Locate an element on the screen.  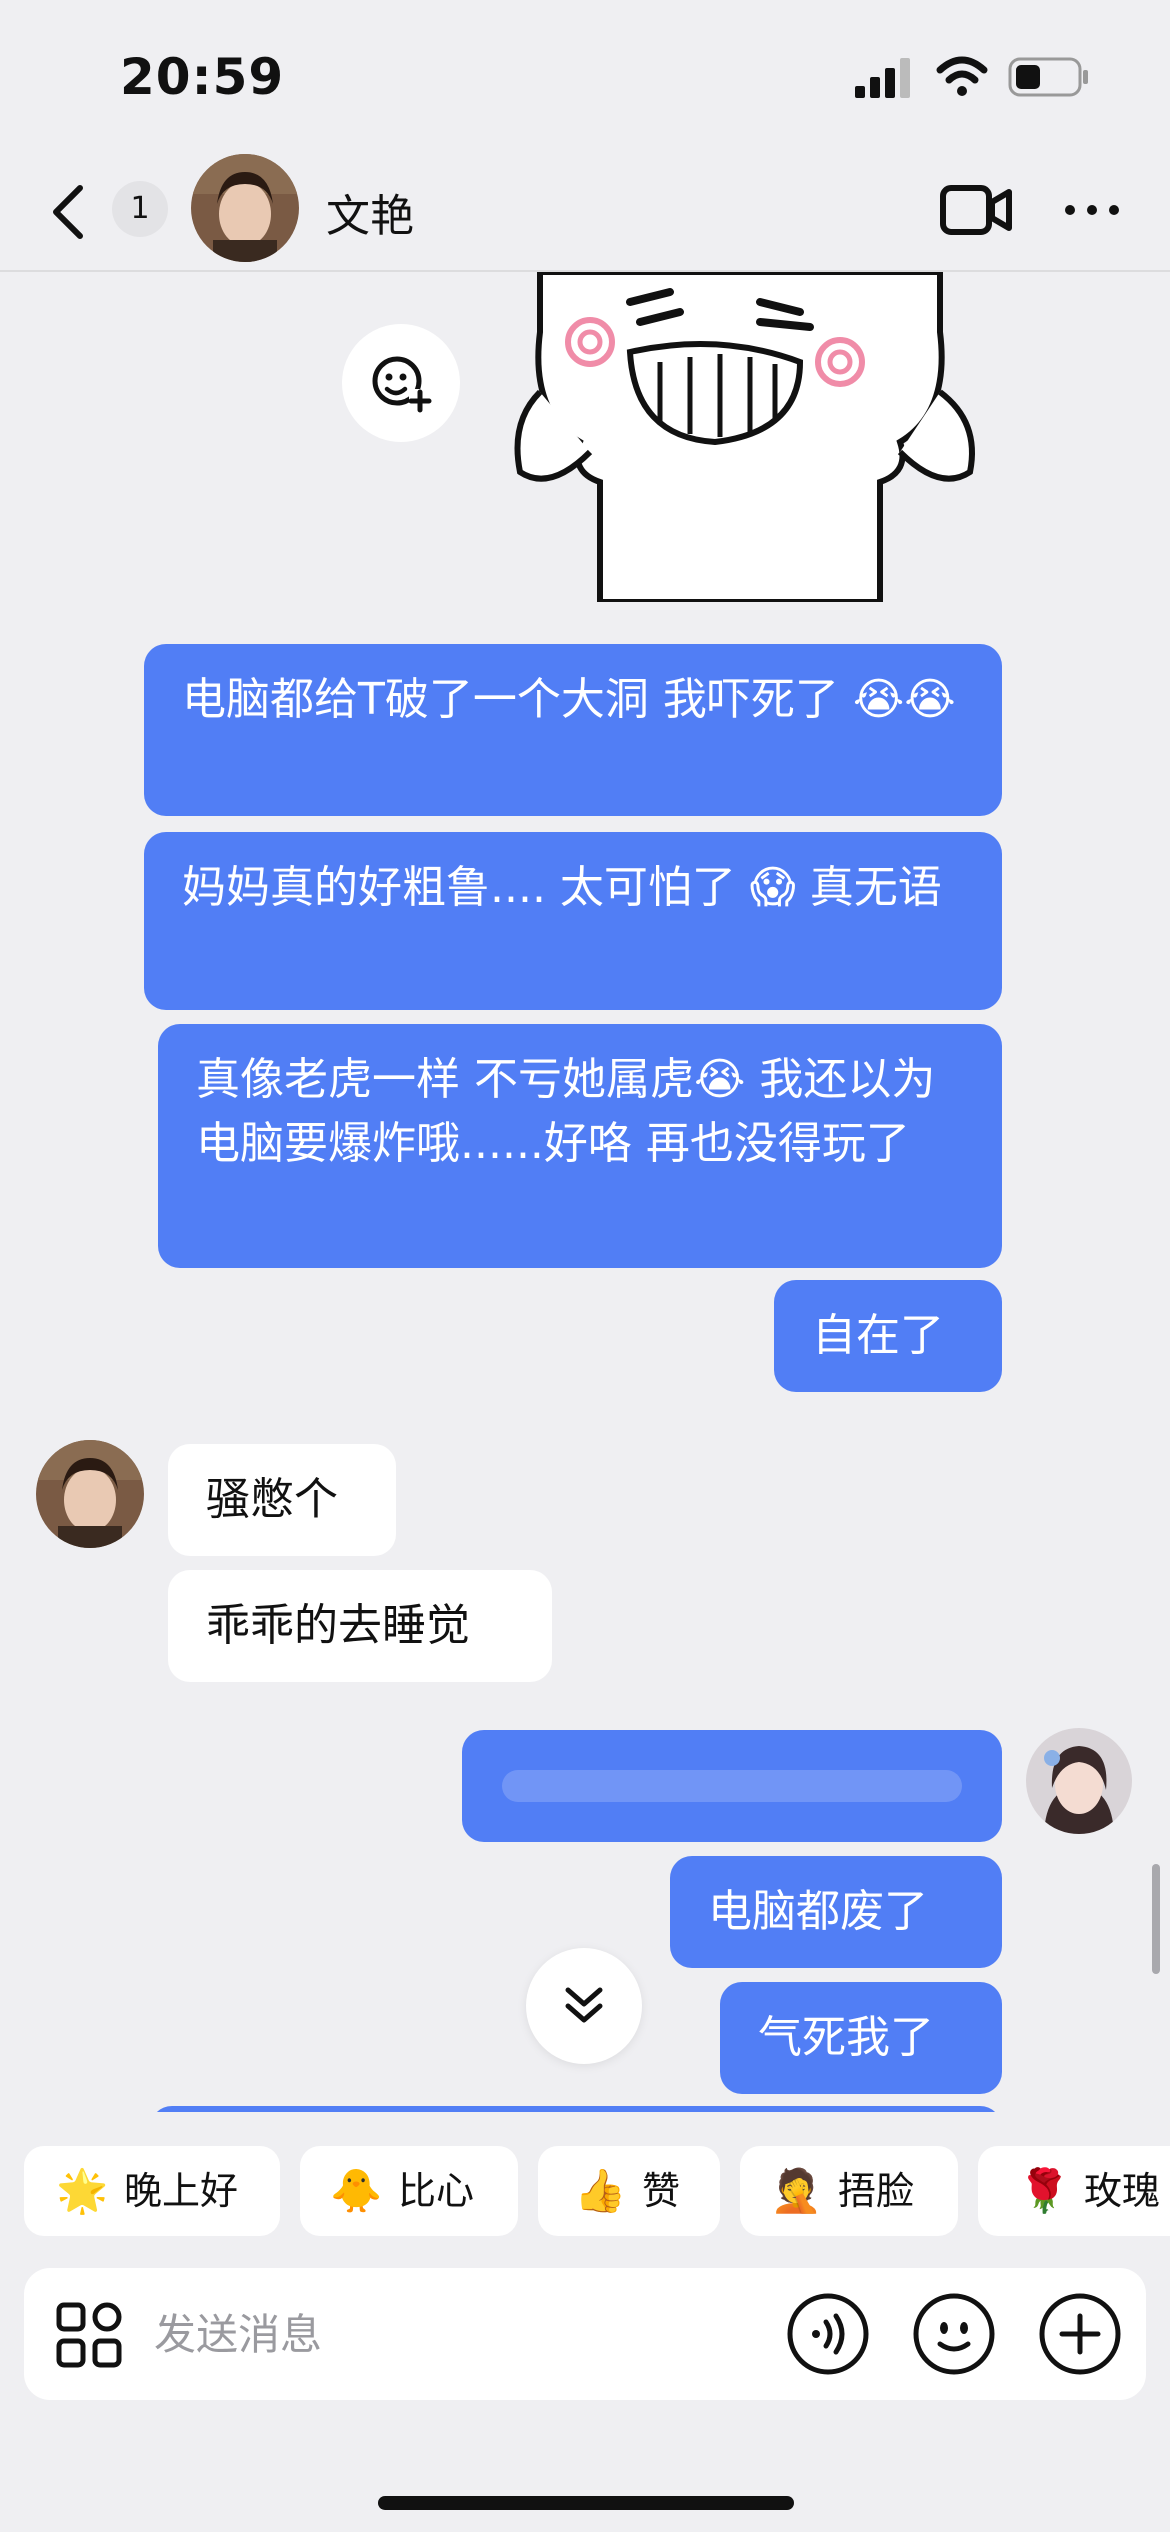
star-emoji-icon: 🌟 is located at coordinates (82, 2190).